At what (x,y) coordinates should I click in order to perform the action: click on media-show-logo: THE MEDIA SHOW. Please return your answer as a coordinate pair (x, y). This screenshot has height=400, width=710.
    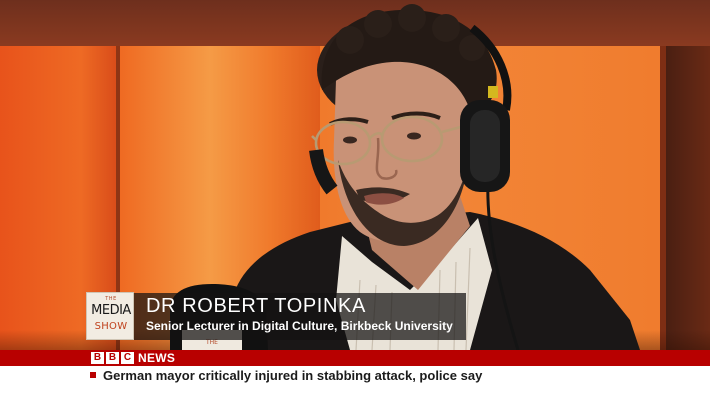
    Looking at the image, I should click on (110, 316).